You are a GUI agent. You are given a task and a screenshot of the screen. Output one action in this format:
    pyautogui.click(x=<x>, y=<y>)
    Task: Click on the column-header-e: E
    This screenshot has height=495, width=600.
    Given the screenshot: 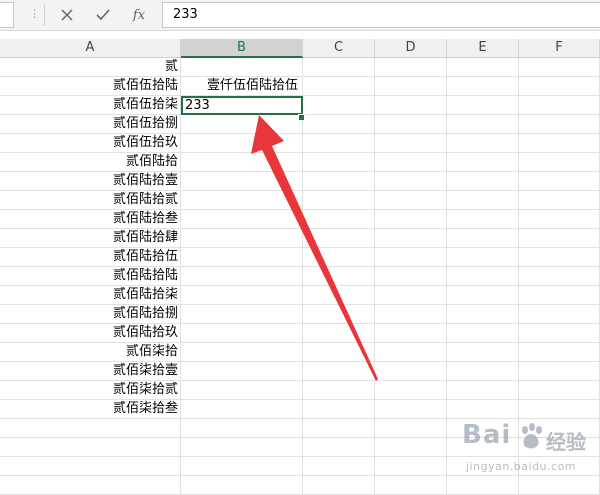 What is the action you would take?
    pyautogui.click(x=483, y=48)
    